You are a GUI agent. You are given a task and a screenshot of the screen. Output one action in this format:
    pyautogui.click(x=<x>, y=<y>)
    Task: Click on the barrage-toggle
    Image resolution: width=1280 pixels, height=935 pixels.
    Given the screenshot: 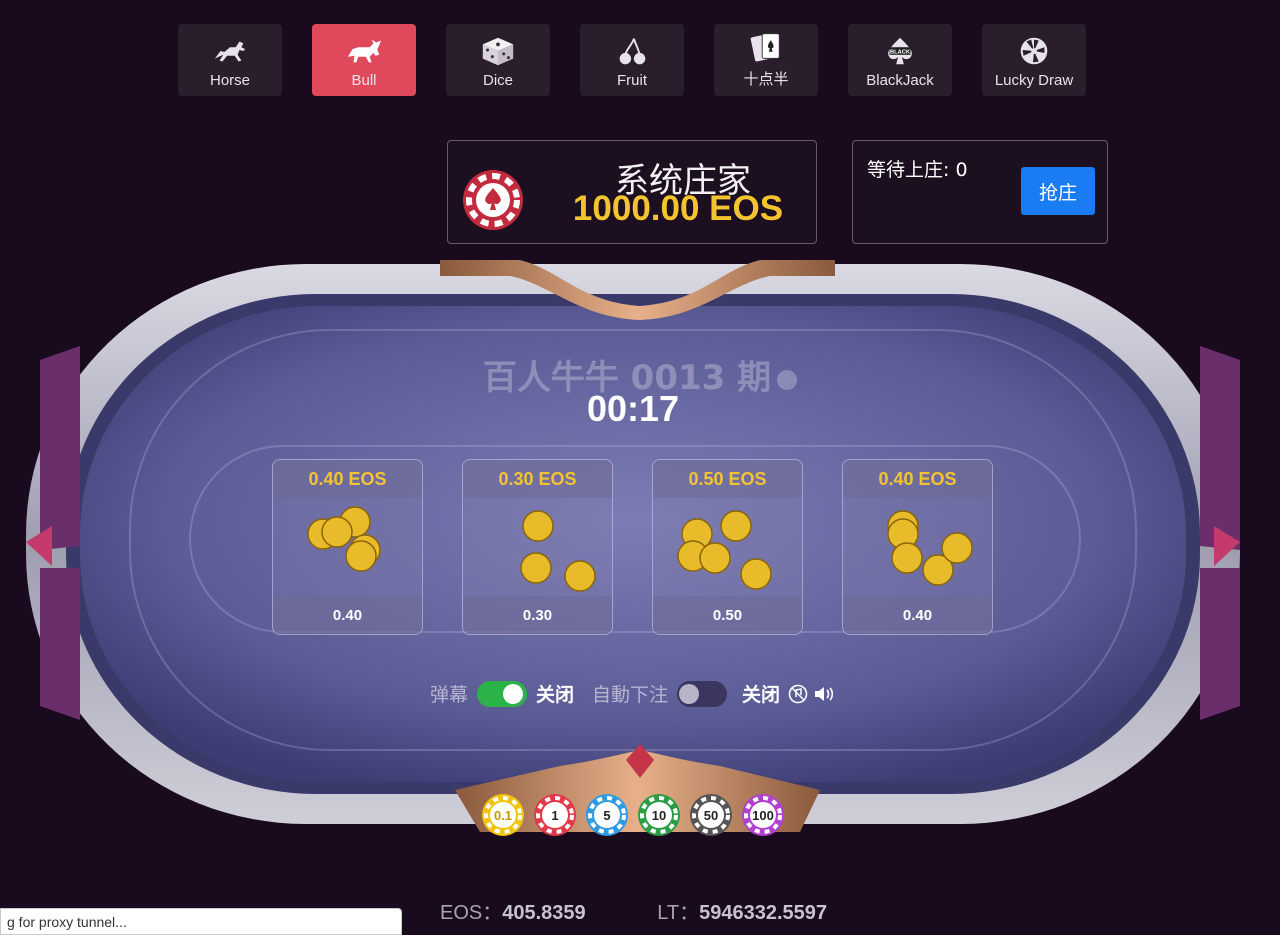 What is the action you would take?
    pyautogui.click(x=502, y=693)
    